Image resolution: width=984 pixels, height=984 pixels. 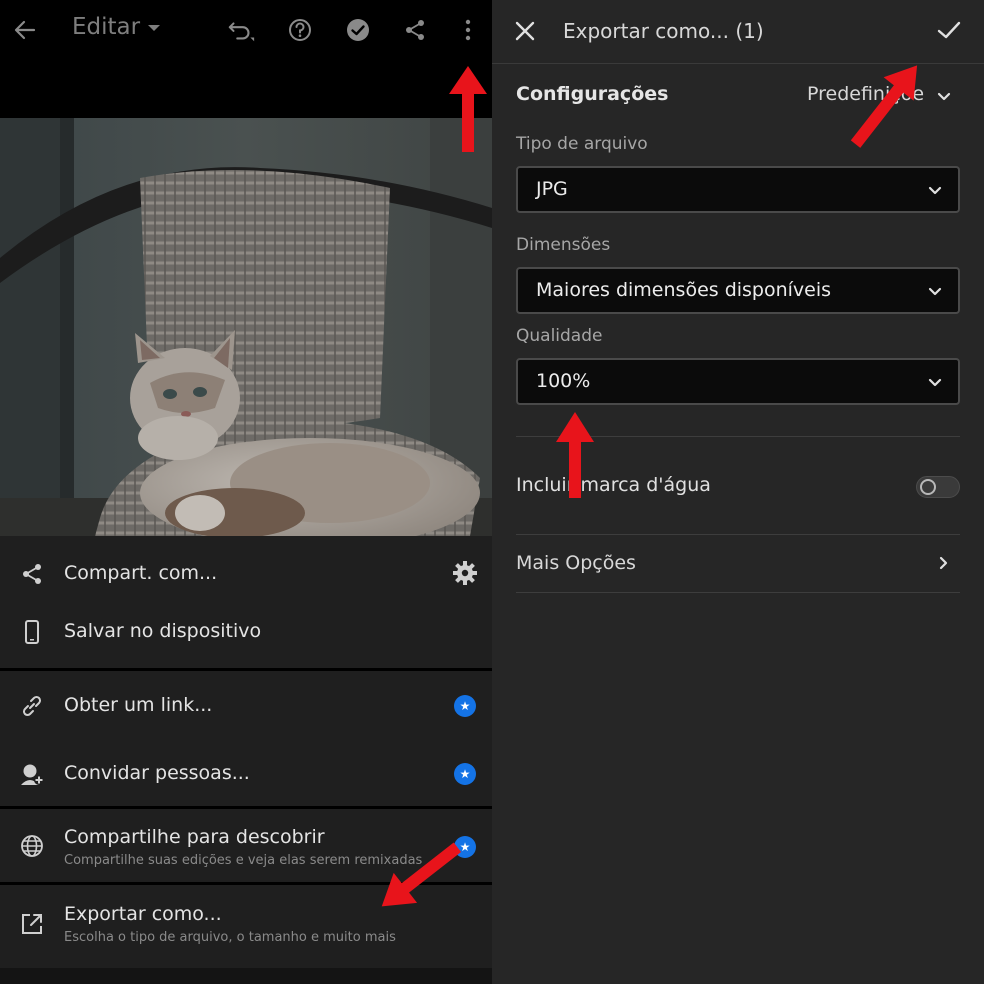 I want to click on file-type-select: JPG, so click(x=738, y=189).